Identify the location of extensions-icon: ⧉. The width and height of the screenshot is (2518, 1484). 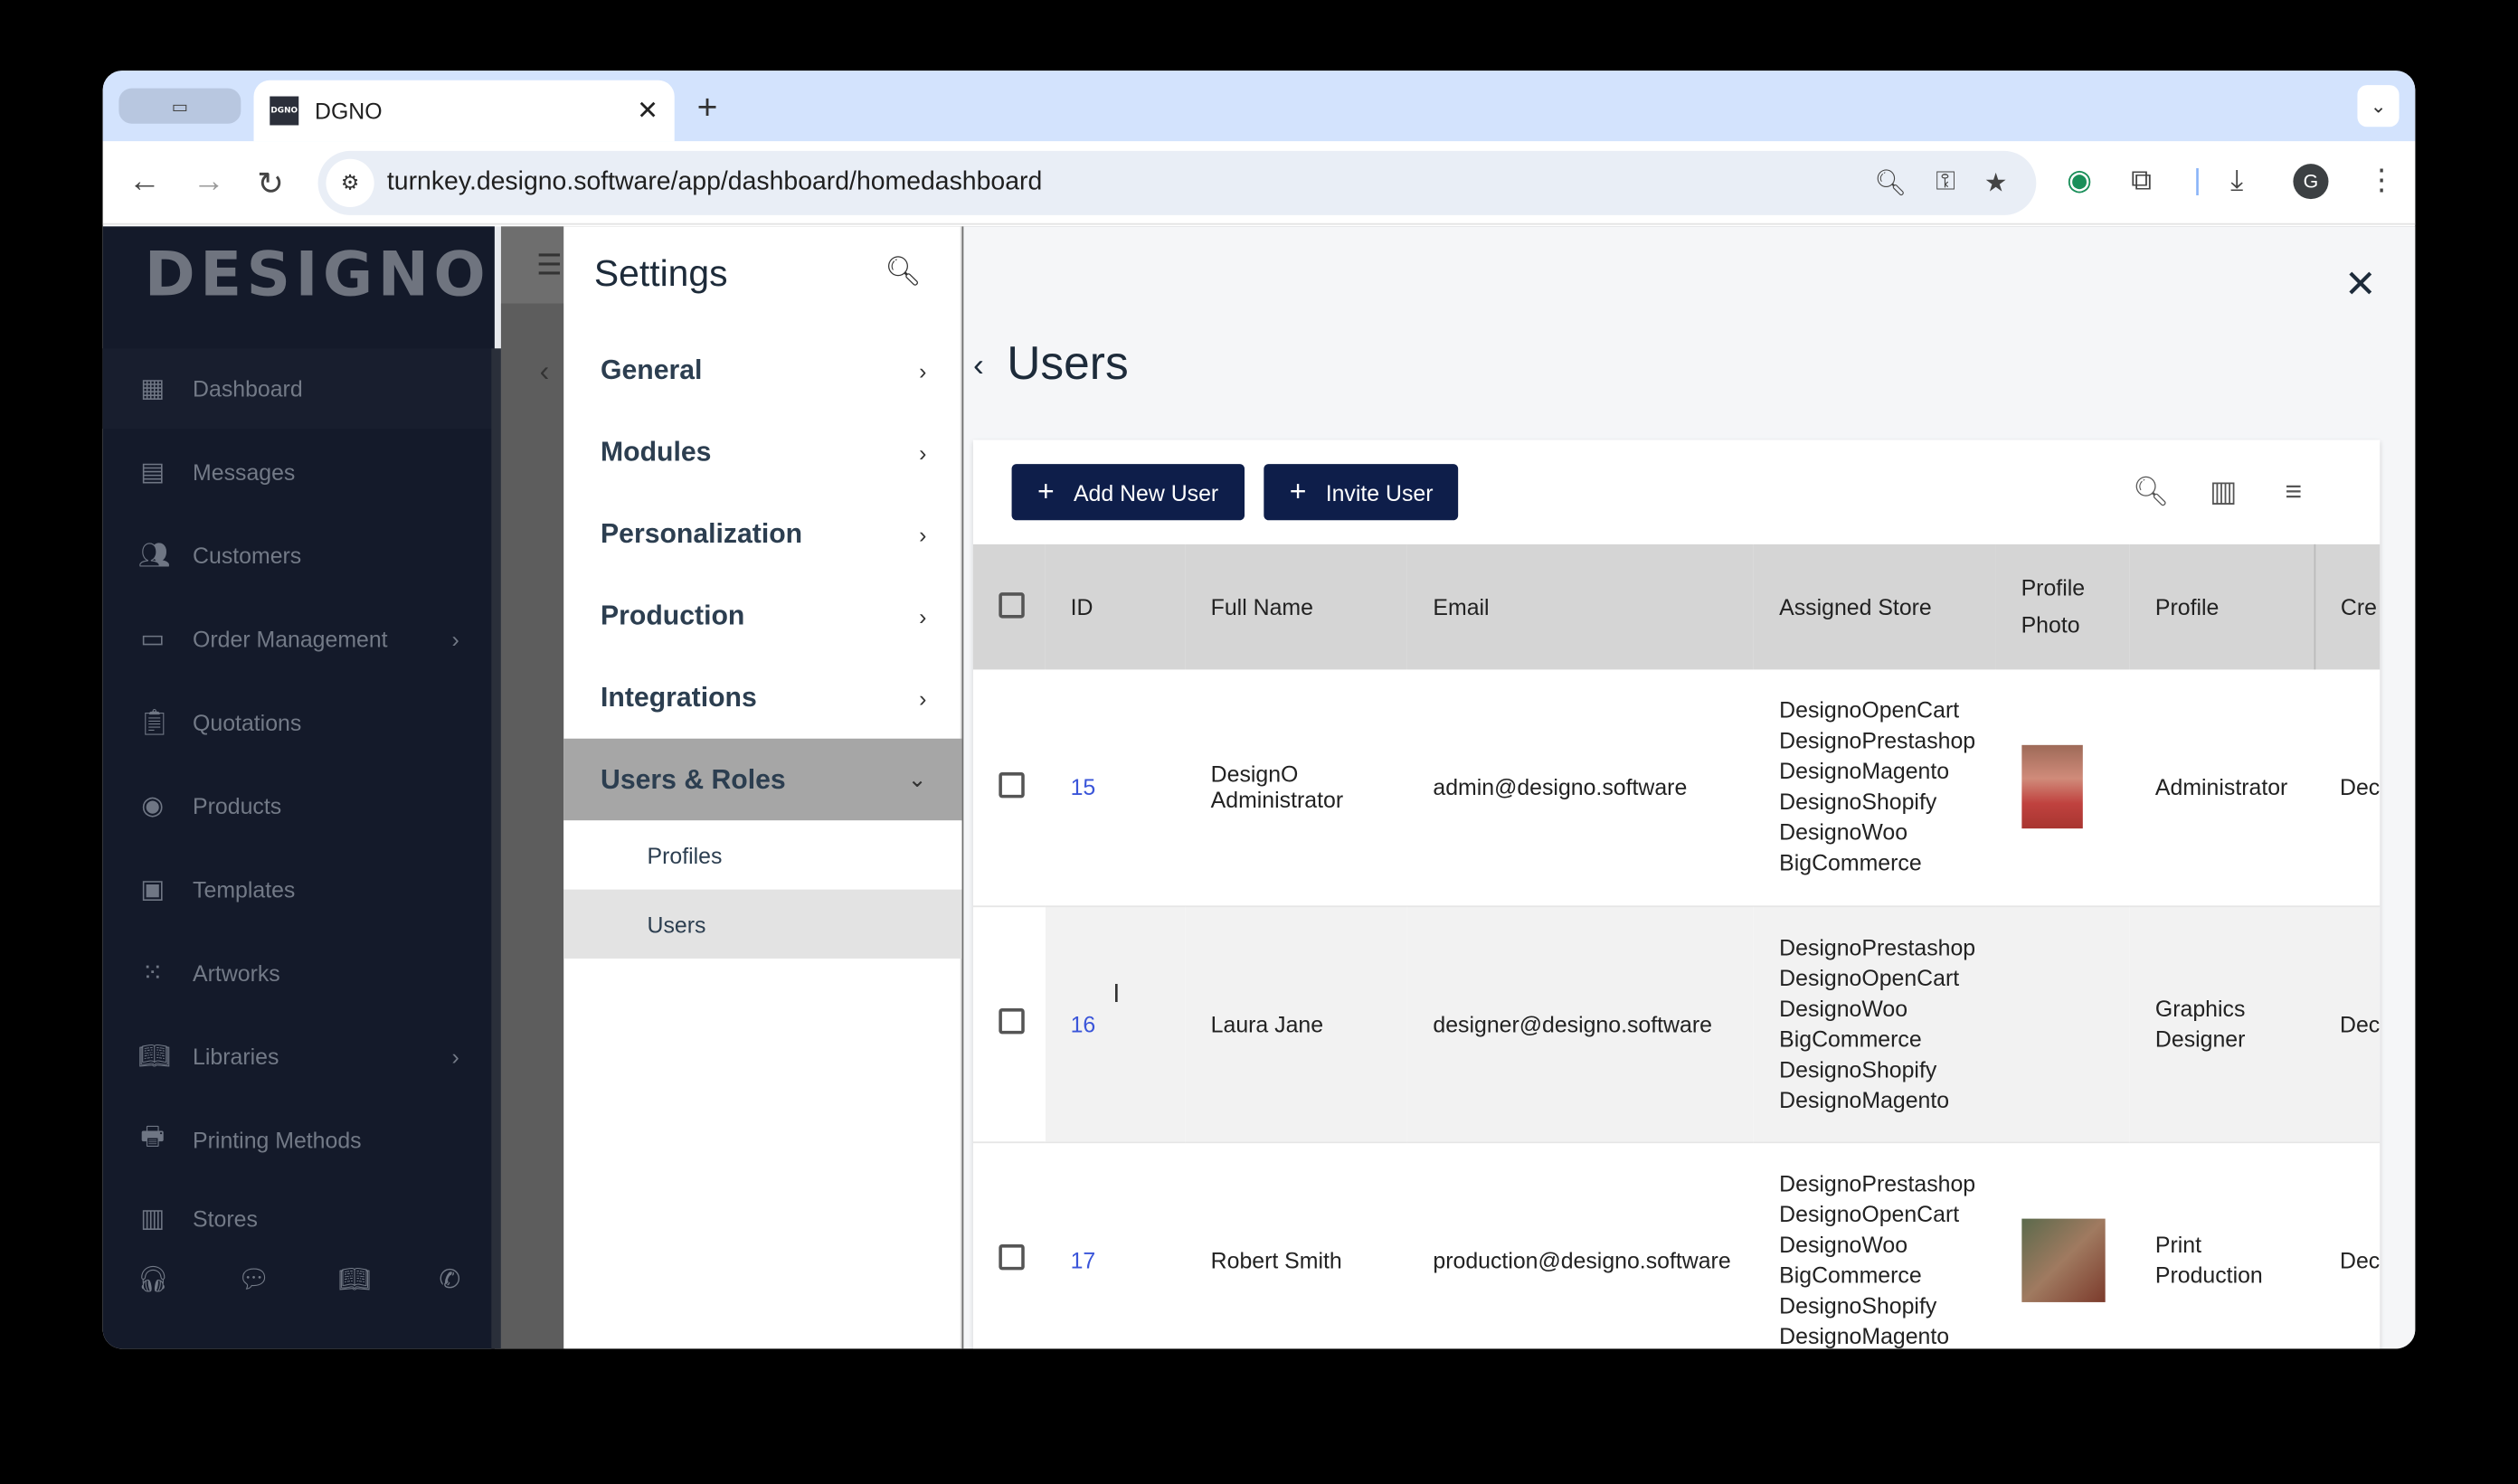
(2141, 180).